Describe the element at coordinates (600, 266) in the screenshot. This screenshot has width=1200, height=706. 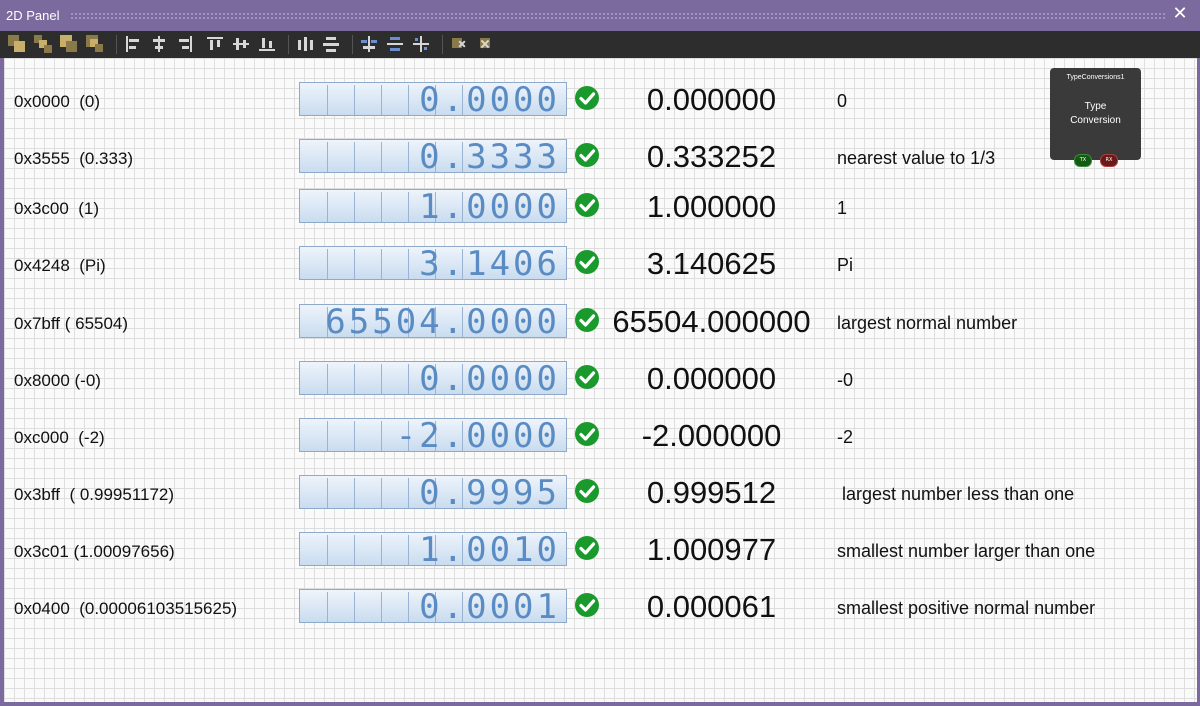
I see `value-row: 0x4248 (Pi) 3.1406 3.140625 Pi` at that location.